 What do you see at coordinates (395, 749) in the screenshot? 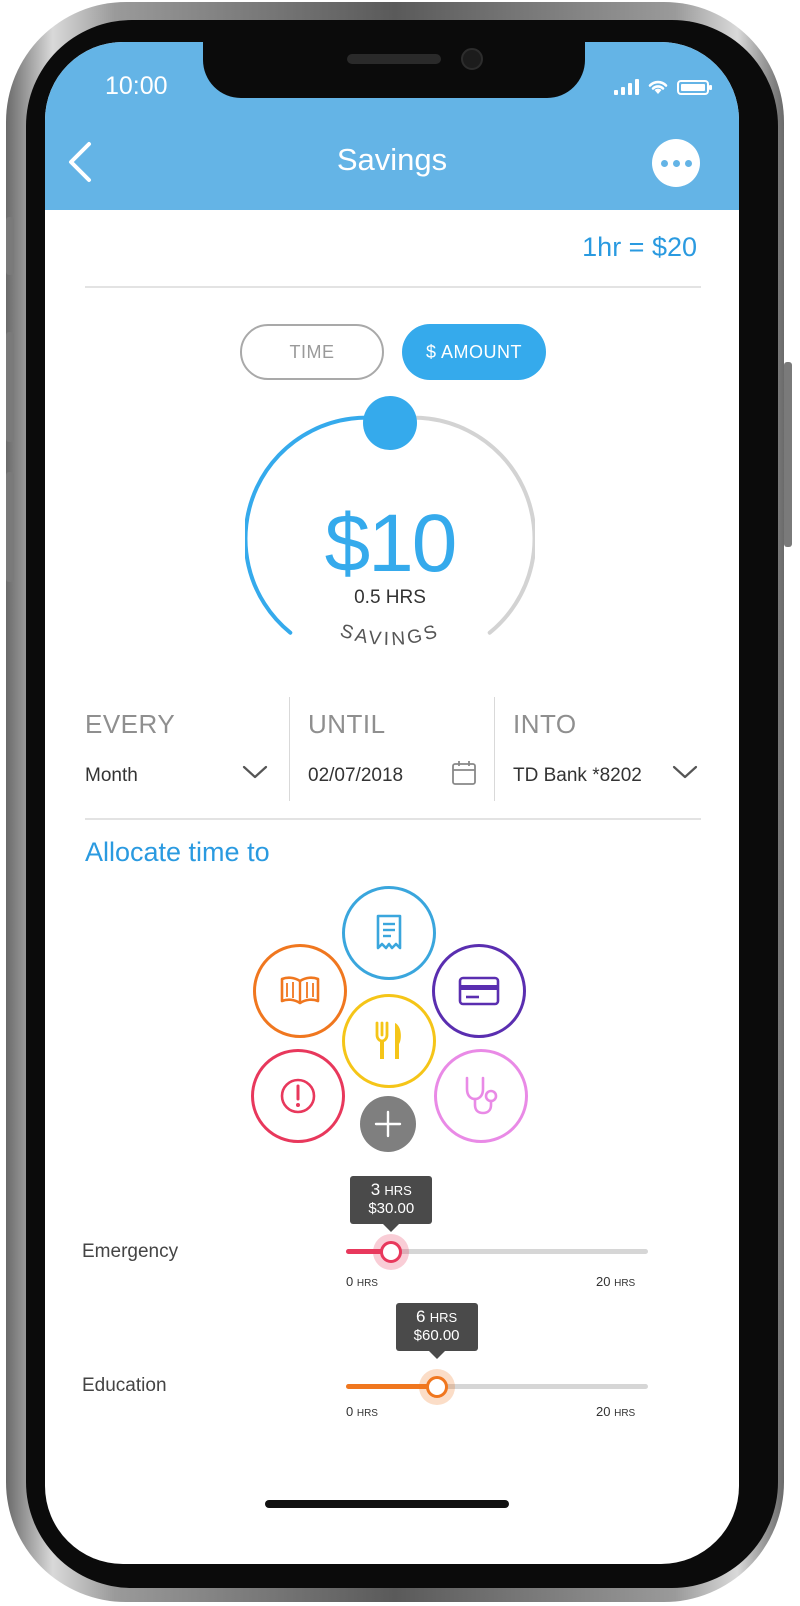
I see `until-field: UNTIL 02/07/2018` at bounding box center [395, 749].